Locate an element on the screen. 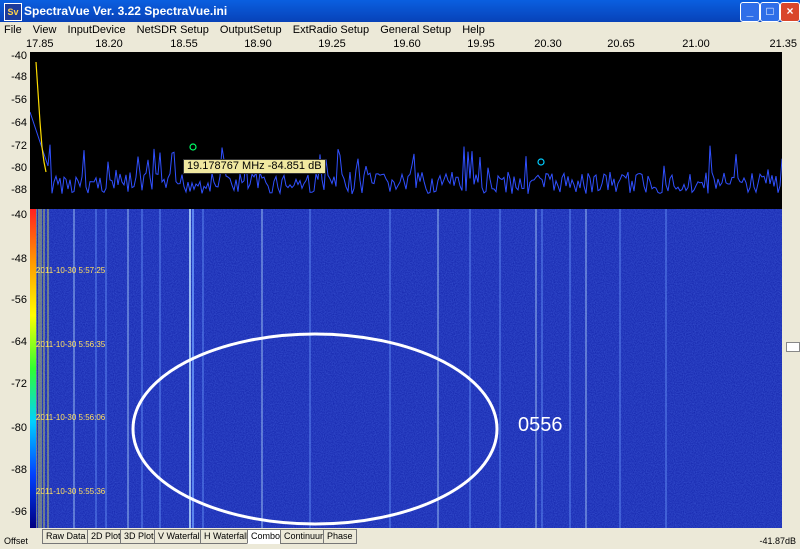 Image resolution: width=800 pixels, height=549 pixels. freq-tick: 19.60 is located at coordinates (407, 44).